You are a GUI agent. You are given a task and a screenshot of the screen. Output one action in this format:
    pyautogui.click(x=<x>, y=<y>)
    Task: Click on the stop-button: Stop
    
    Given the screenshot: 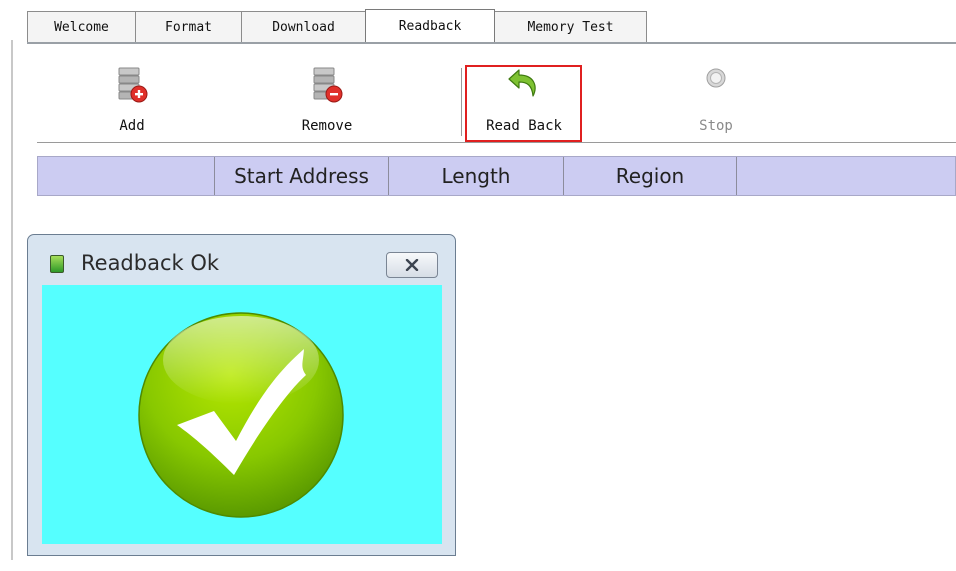 What is the action you would take?
    pyautogui.click(x=716, y=94)
    